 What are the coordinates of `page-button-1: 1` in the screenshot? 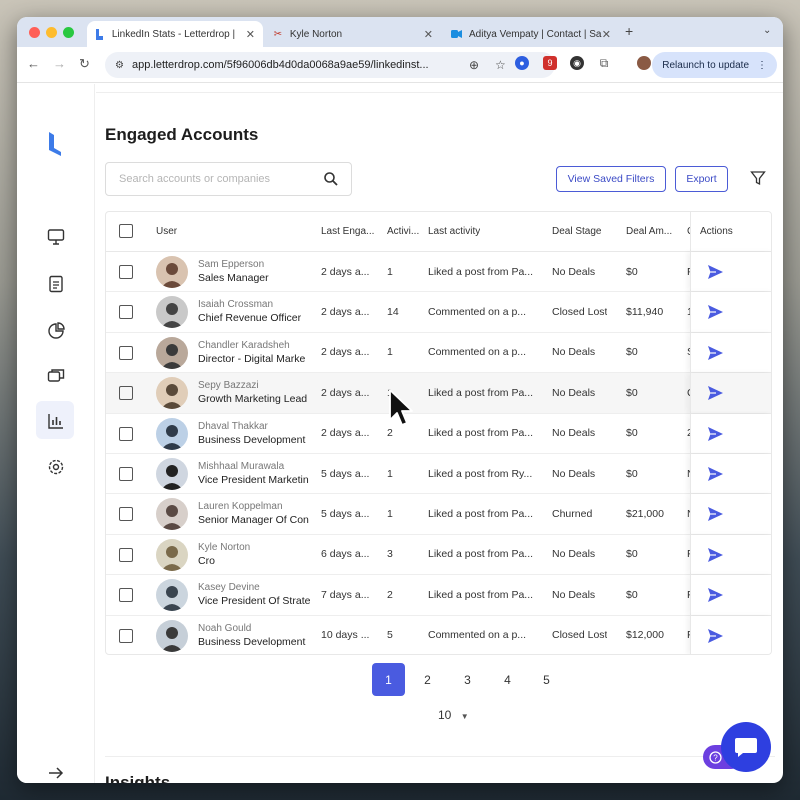 It's located at (388, 679).